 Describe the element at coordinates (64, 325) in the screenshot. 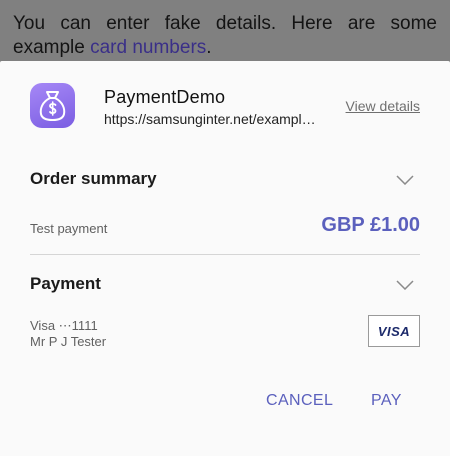

I see `card-number: Visa ⋯1111` at that location.